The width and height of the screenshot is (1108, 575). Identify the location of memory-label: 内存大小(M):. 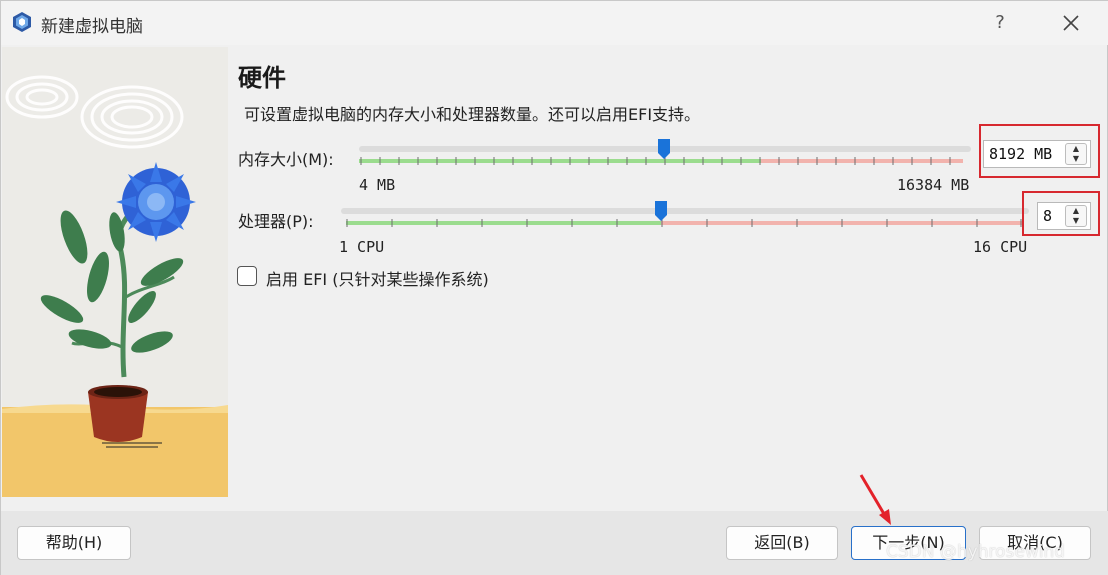
(286, 159).